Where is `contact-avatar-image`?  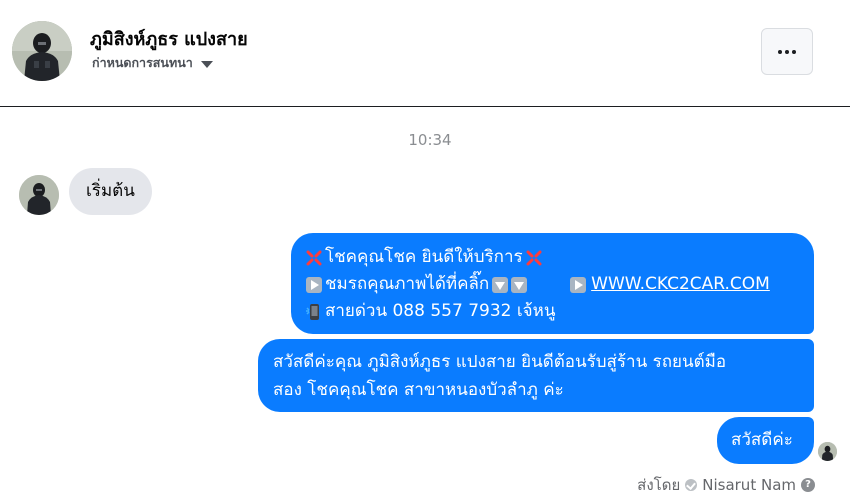 contact-avatar-image is located at coordinates (42, 51).